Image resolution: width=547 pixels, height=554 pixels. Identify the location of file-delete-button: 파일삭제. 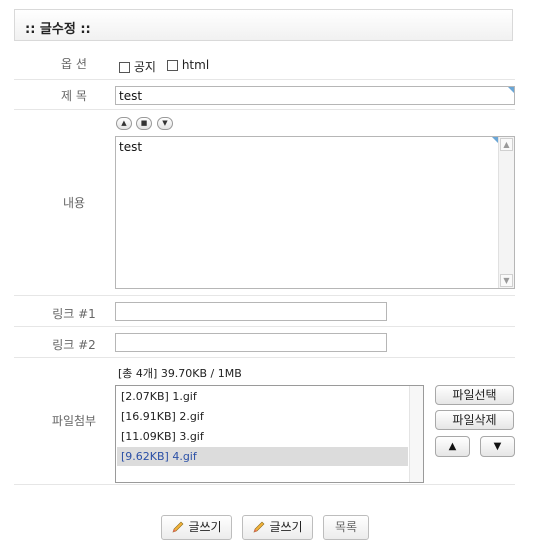
(474, 420).